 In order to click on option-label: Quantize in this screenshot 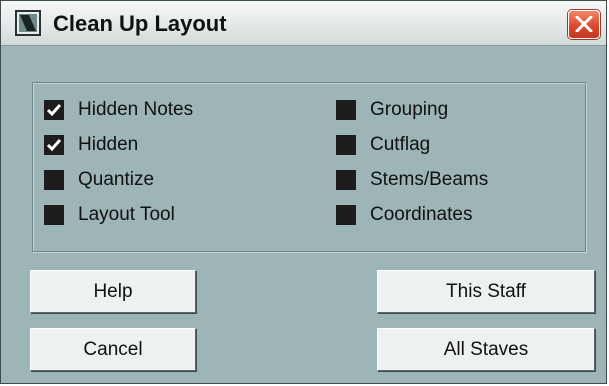, I will do `click(116, 179)`.